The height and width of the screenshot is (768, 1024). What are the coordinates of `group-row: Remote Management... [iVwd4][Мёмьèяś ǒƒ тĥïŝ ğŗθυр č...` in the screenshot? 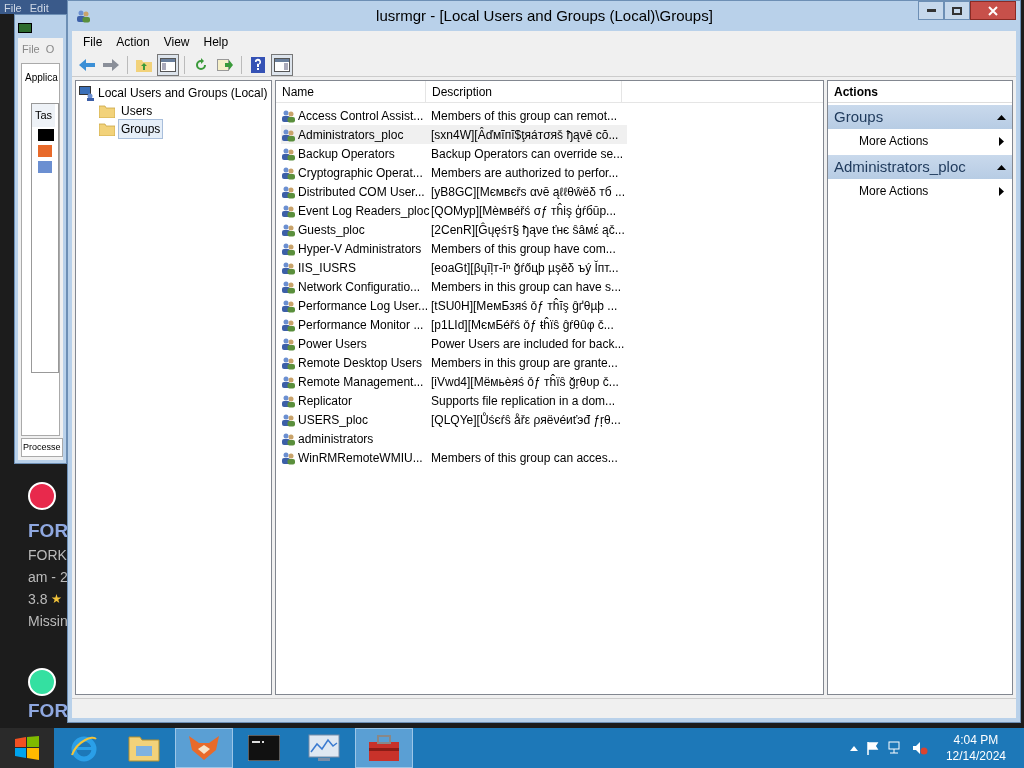 It's located at (454, 381).